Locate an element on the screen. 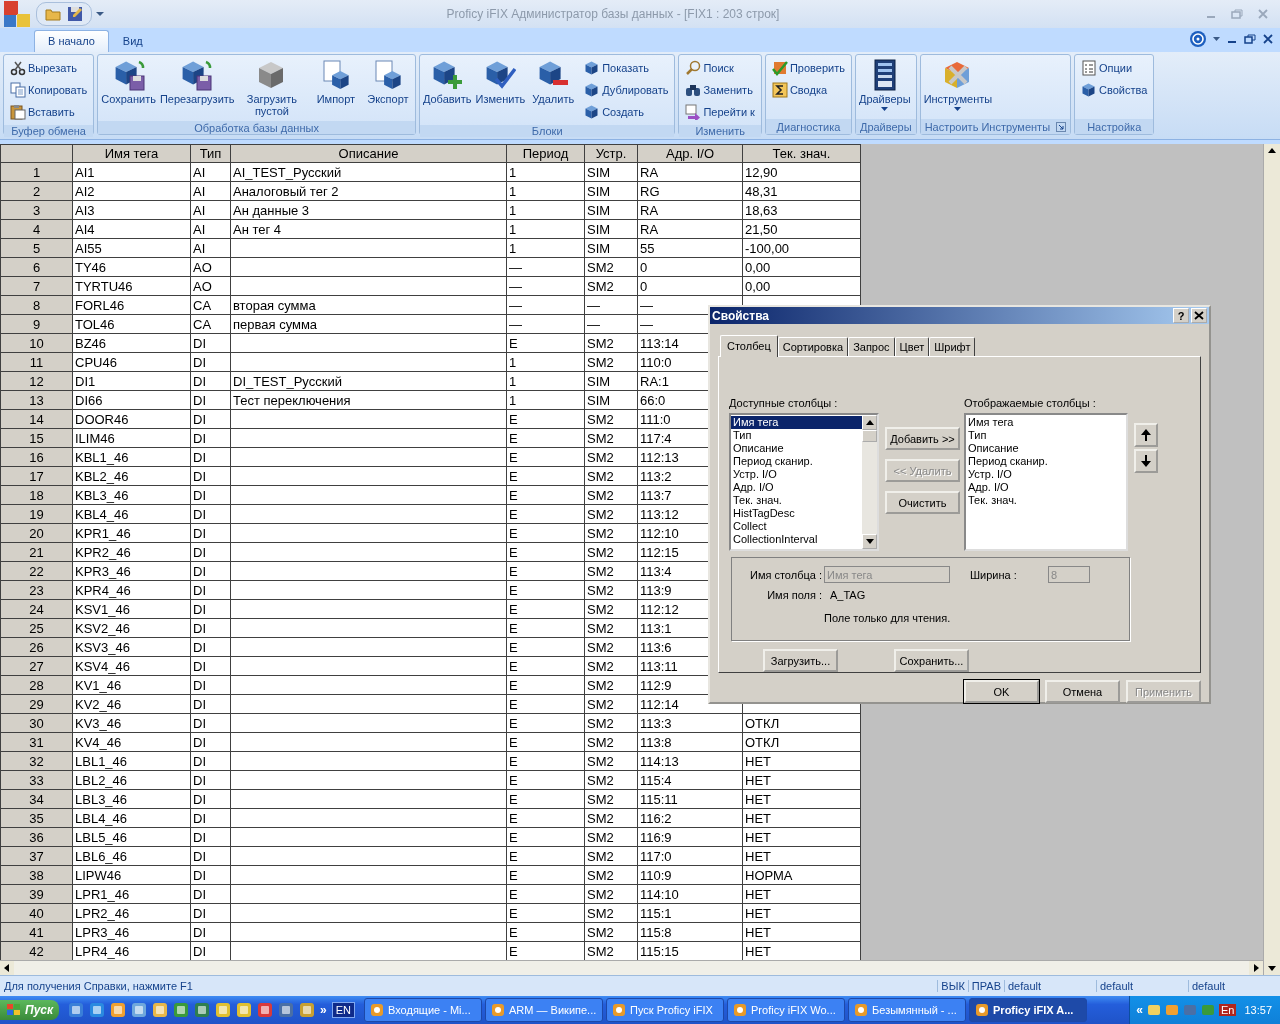 This screenshot has height=1024, width=1280. table-cell: AI1 is located at coordinates (131, 172).